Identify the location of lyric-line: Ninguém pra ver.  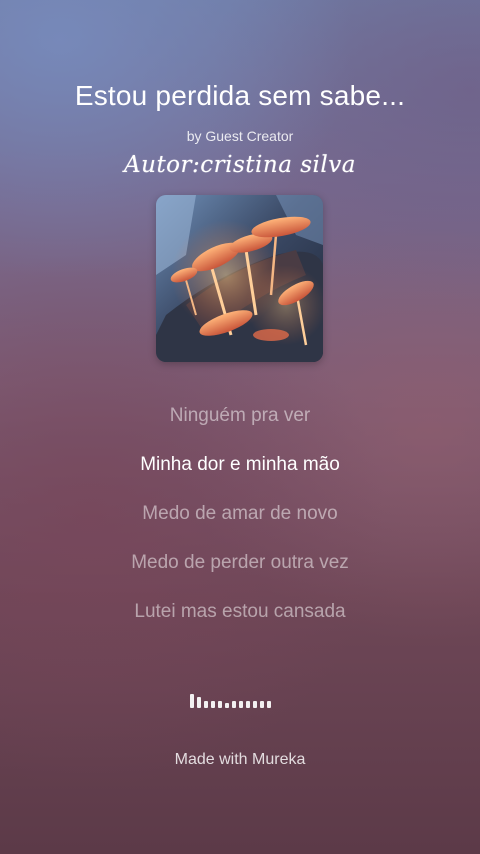
(240, 415).